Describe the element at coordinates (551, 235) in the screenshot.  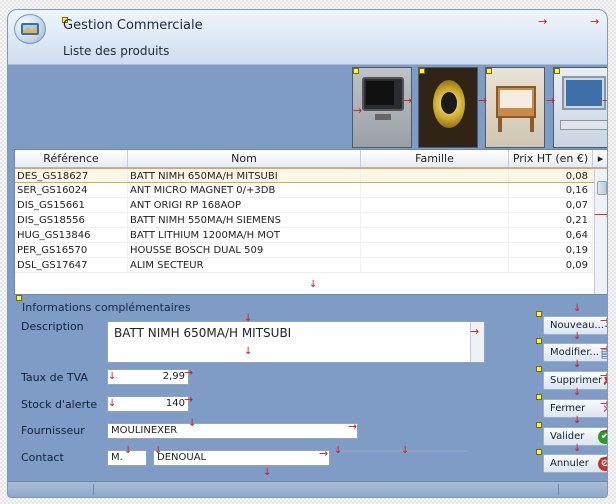
I see `cell-prix: 0,64` at that location.